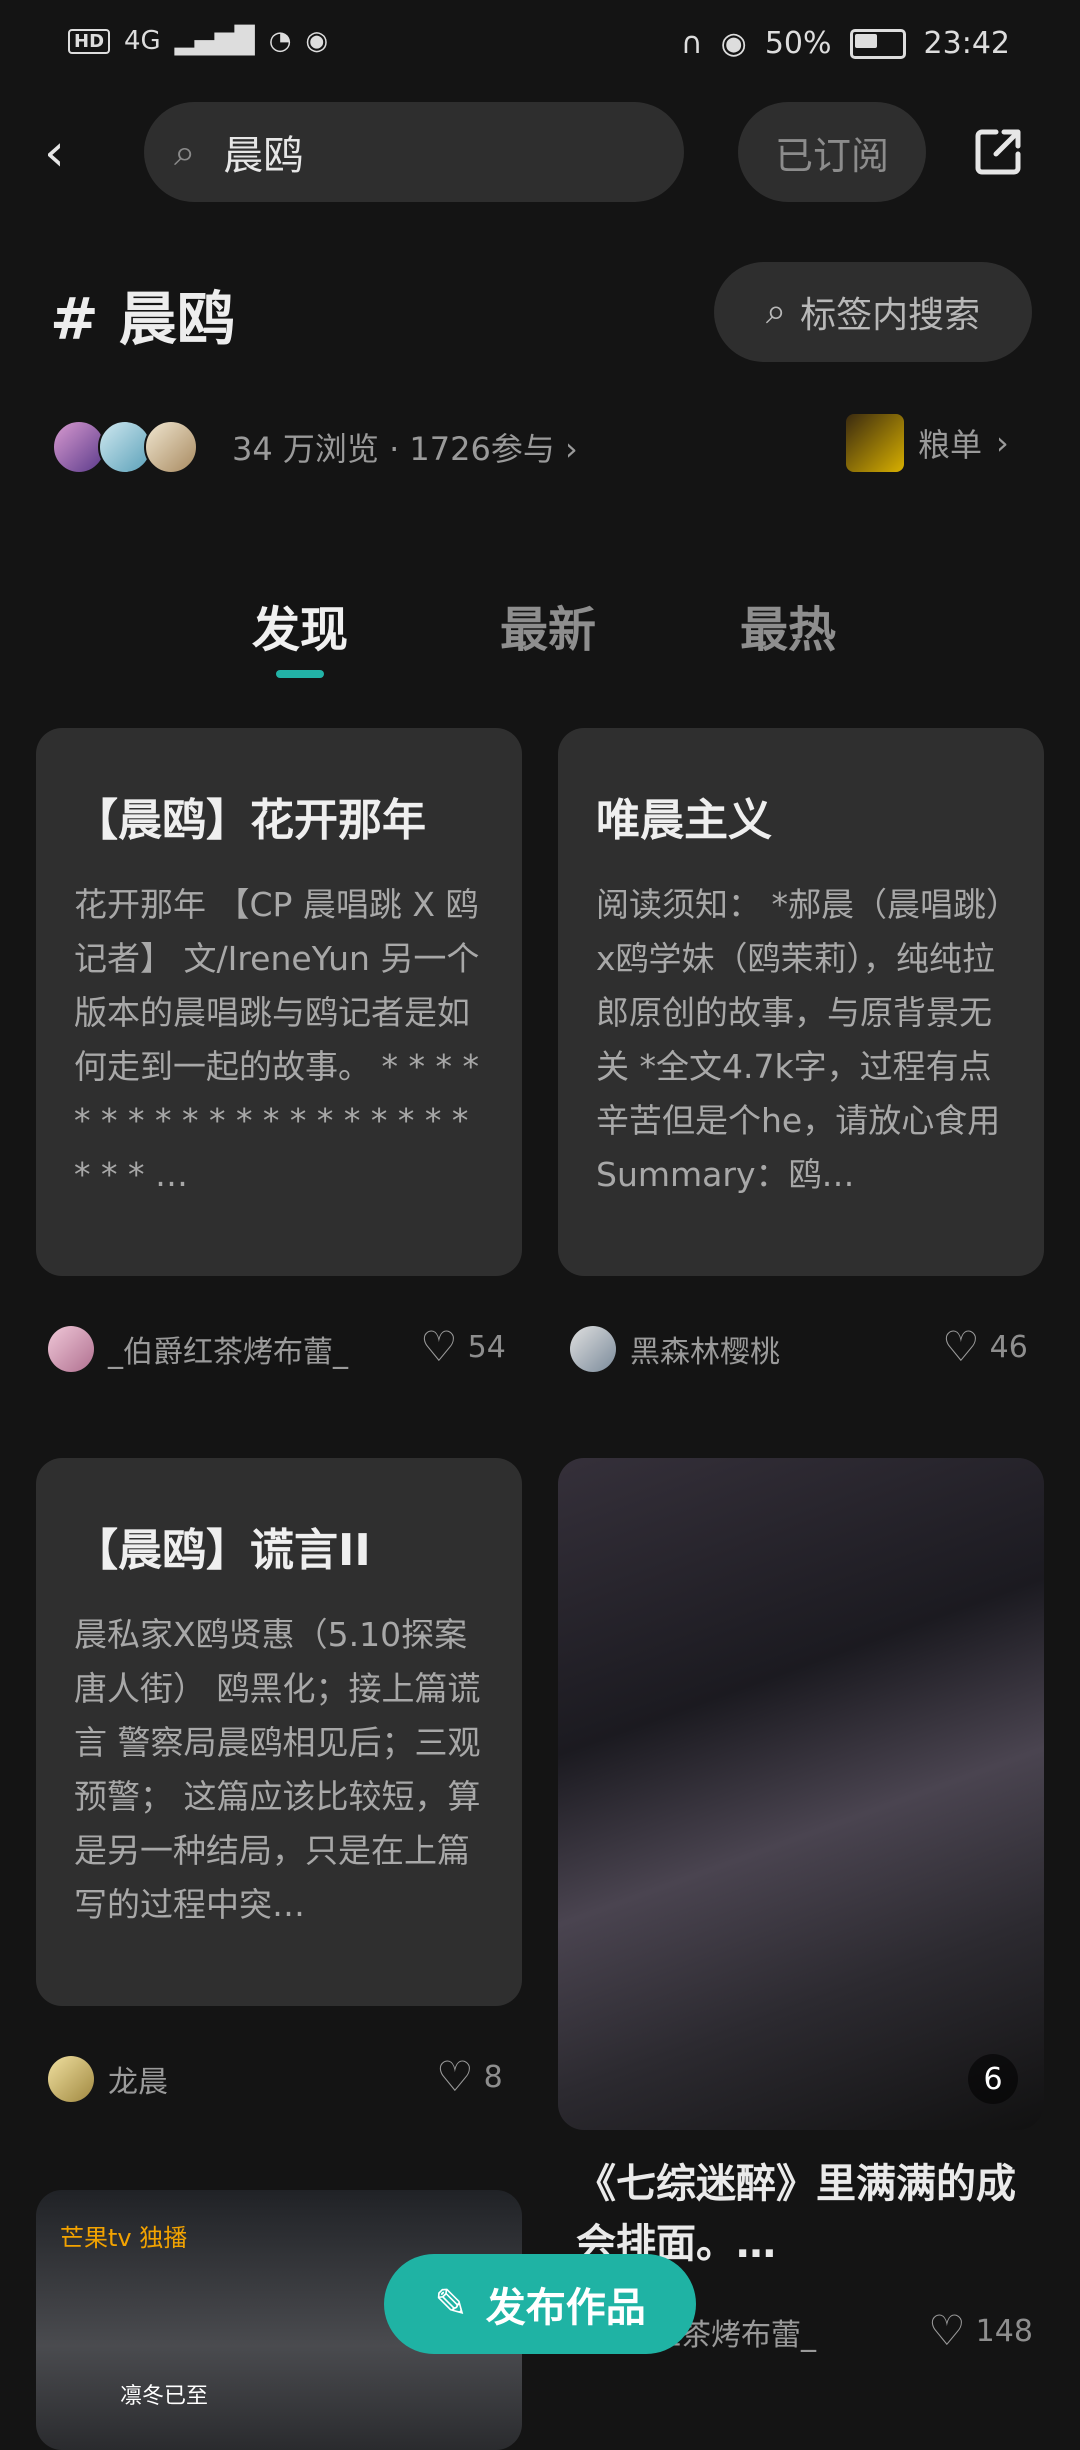  What do you see at coordinates (705, 1352) in the screenshot?
I see `author-name: 黑森林樱桃` at bounding box center [705, 1352].